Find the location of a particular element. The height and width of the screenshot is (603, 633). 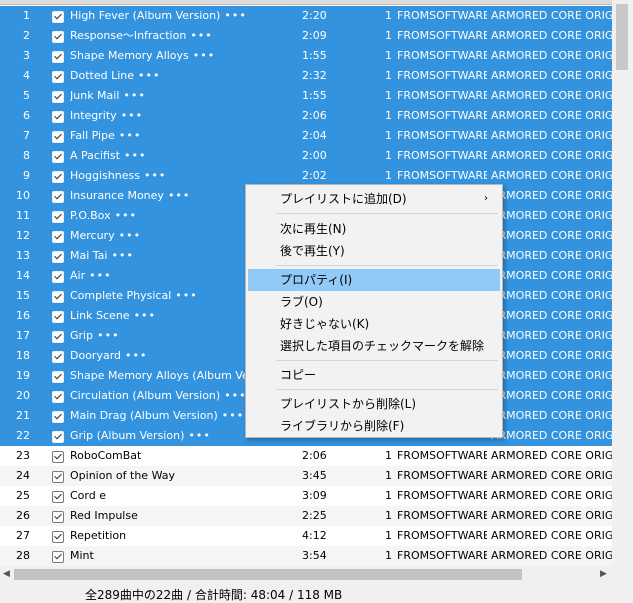

track-number-text: 3 is located at coordinates (26, 55).